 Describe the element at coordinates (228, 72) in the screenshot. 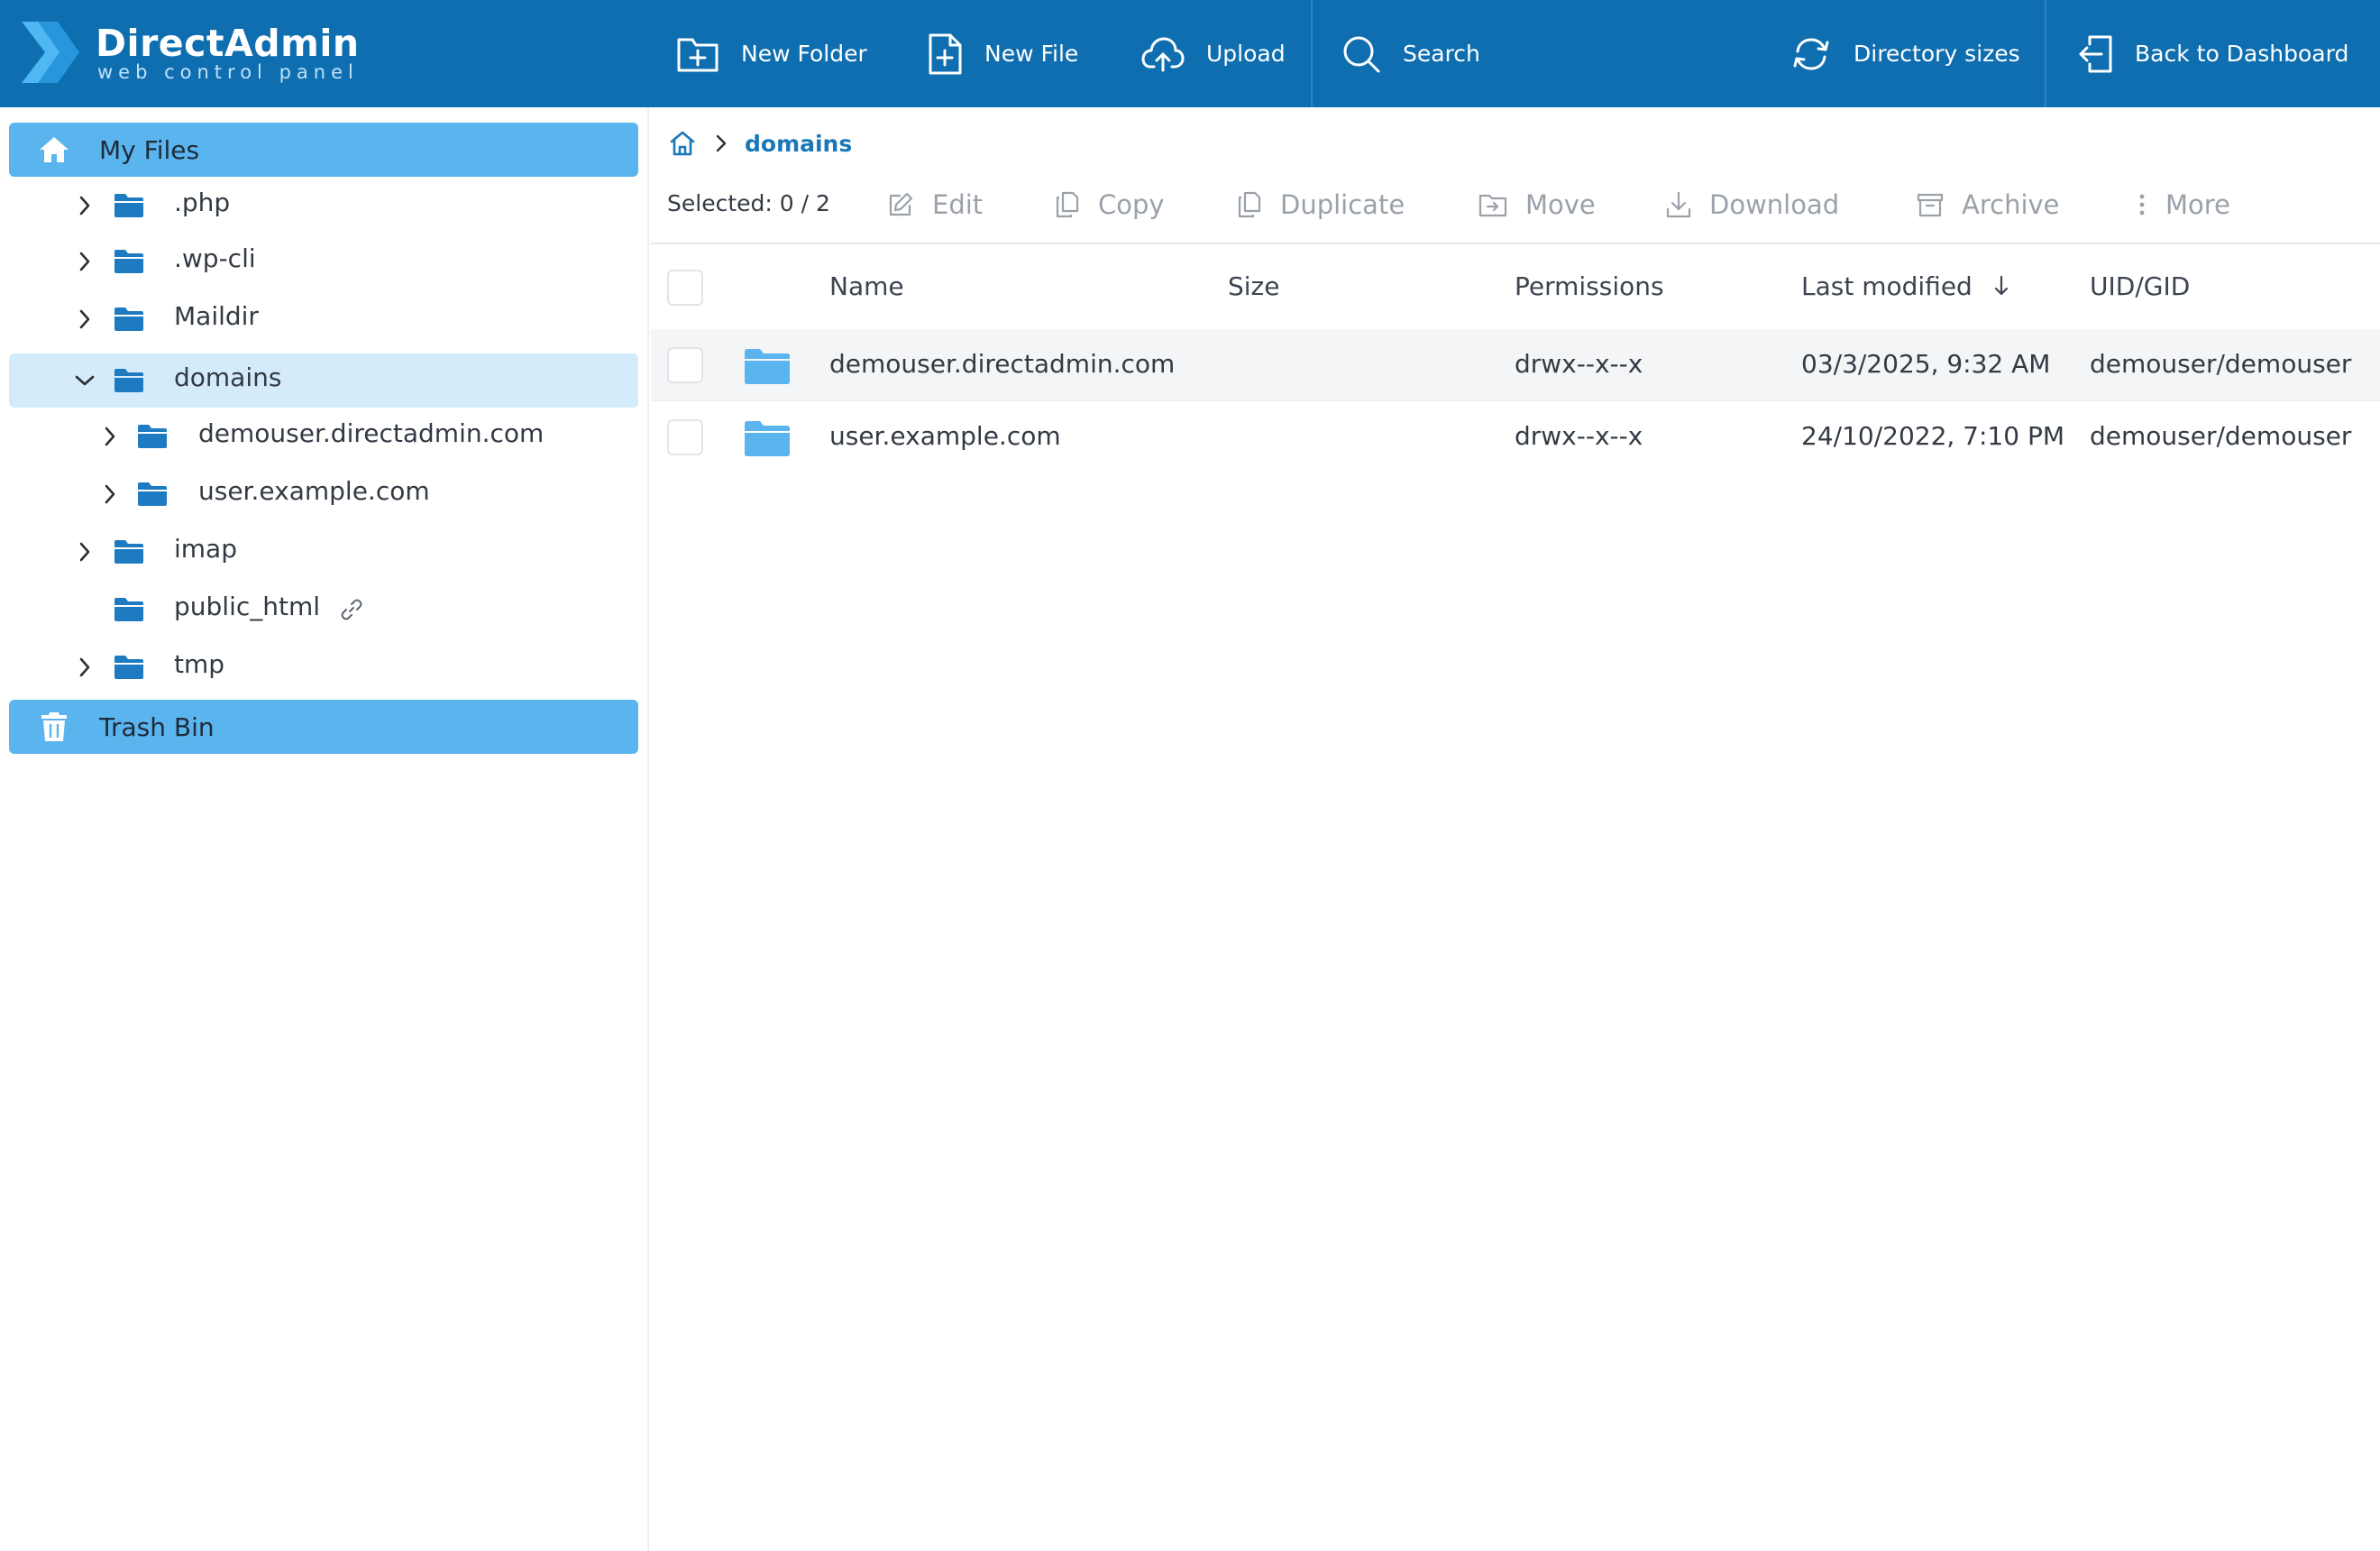

I see `logo-subtitle: web control panel` at that location.